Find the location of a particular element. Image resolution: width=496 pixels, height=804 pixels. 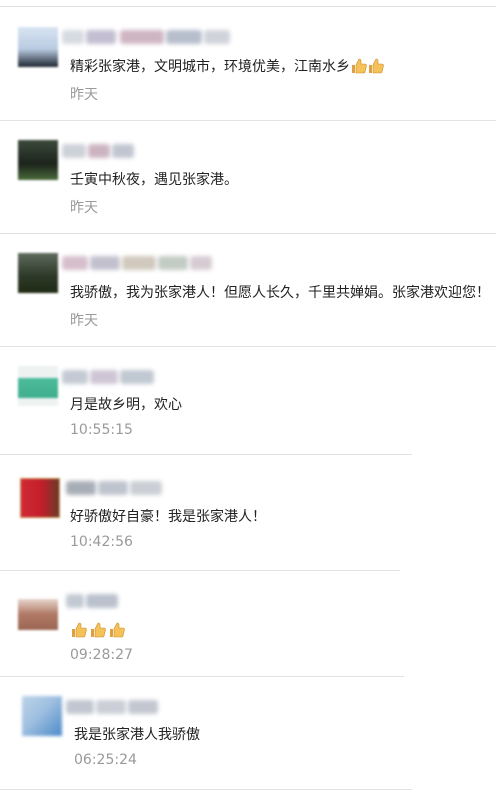

comment-text: 好骄傲好自豪！我是张家港人！ is located at coordinates (168, 517).